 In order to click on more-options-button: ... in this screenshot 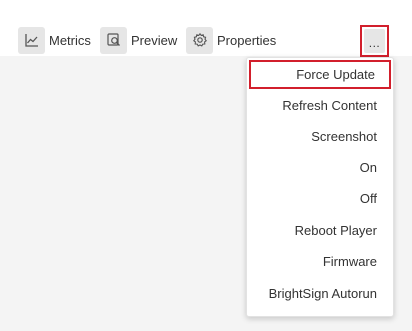, I will do `click(374, 41)`.